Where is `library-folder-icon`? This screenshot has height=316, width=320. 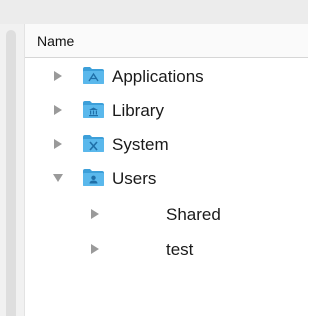 library-folder-icon is located at coordinates (93, 109).